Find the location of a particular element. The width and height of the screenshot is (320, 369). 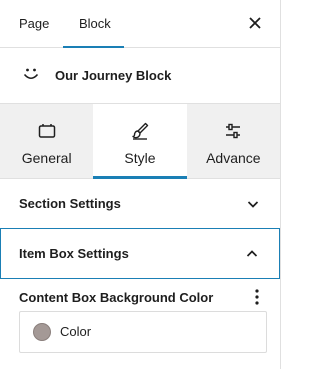

panel-icon is located at coordinates (46, 131).